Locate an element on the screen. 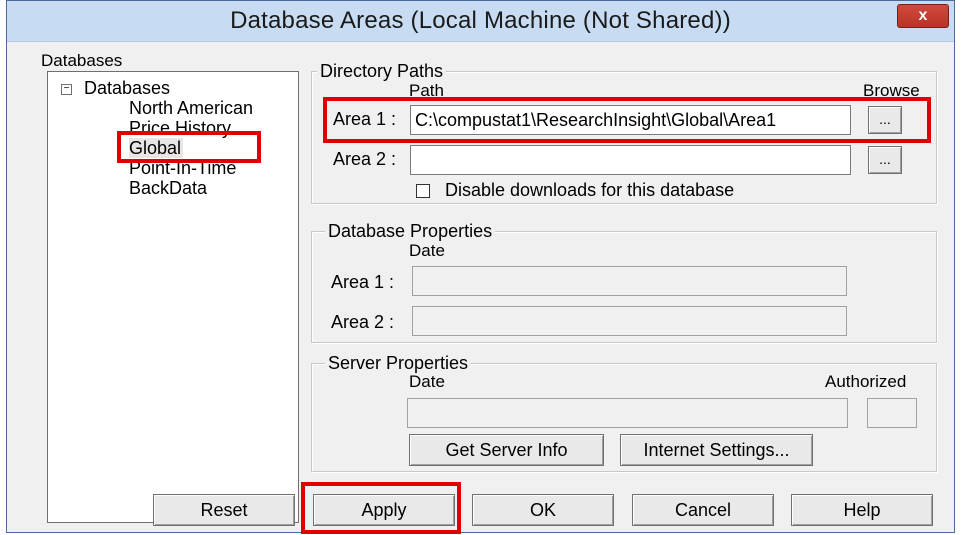  collapse-icon: − is located at coordinates (66, 89).